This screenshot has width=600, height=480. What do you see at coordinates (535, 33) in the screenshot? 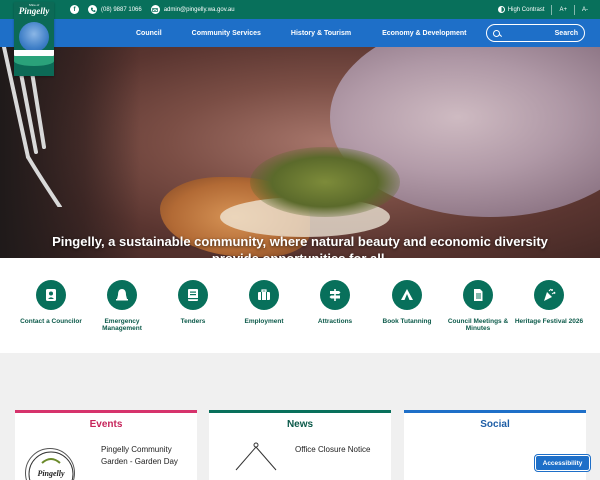
I see `search-button: Search` at bounding box center [535, 33].